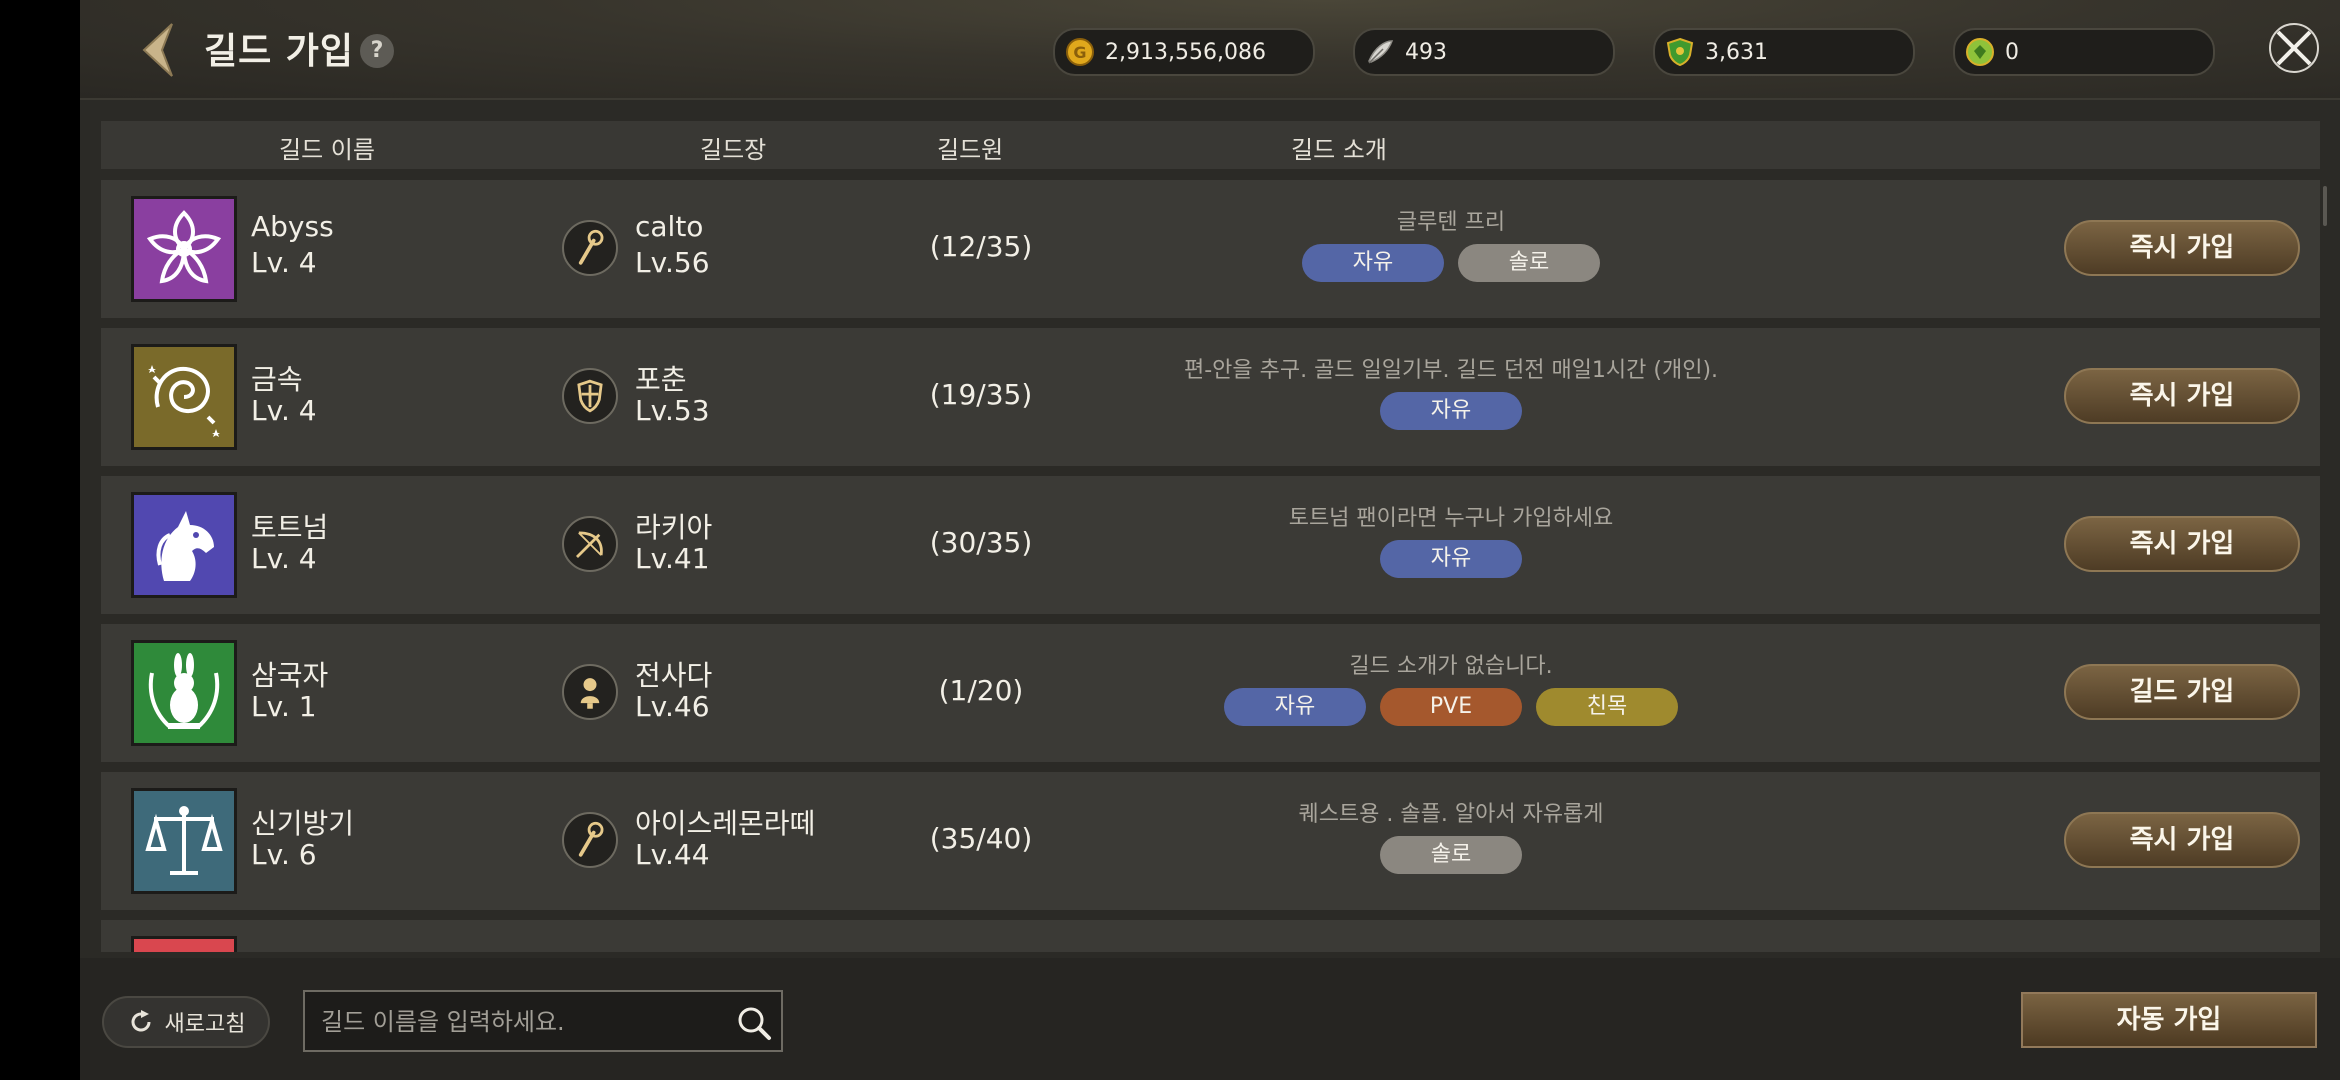  I want to click on leader-class-shield-icon, so click(590, 396).